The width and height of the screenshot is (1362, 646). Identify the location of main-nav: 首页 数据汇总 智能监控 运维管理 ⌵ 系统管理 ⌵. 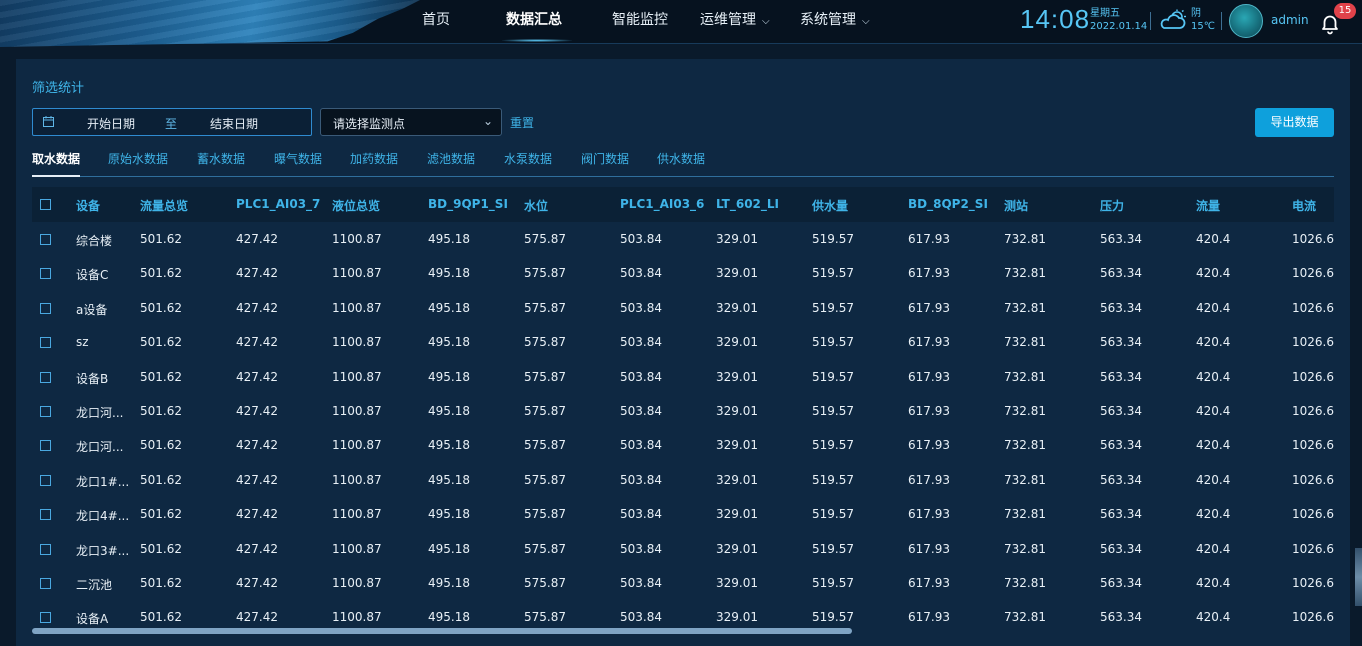
(639, 22).